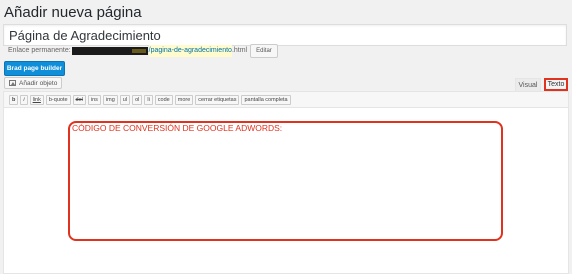 Image resolution: width=572 pixels, height=274 pixels. I want to click on qt-del-button: del, so click(79, 99).